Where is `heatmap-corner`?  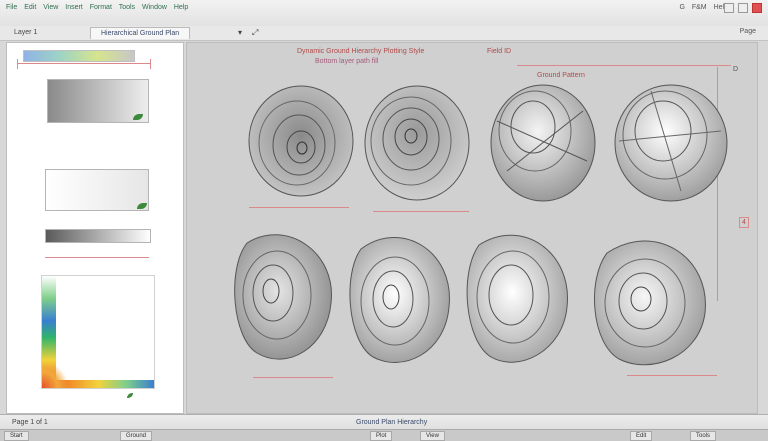 heatmap-corner is located at coordinates (56, 377).